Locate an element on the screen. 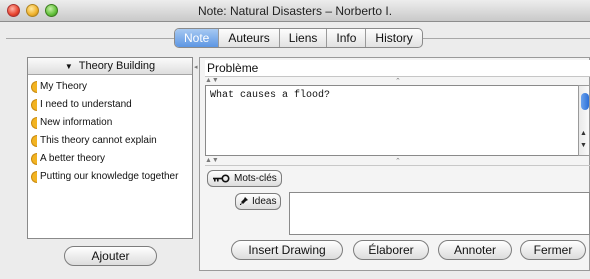 This screenshot has height=279, width=590. key-icon is located at coordinates (221, 178).